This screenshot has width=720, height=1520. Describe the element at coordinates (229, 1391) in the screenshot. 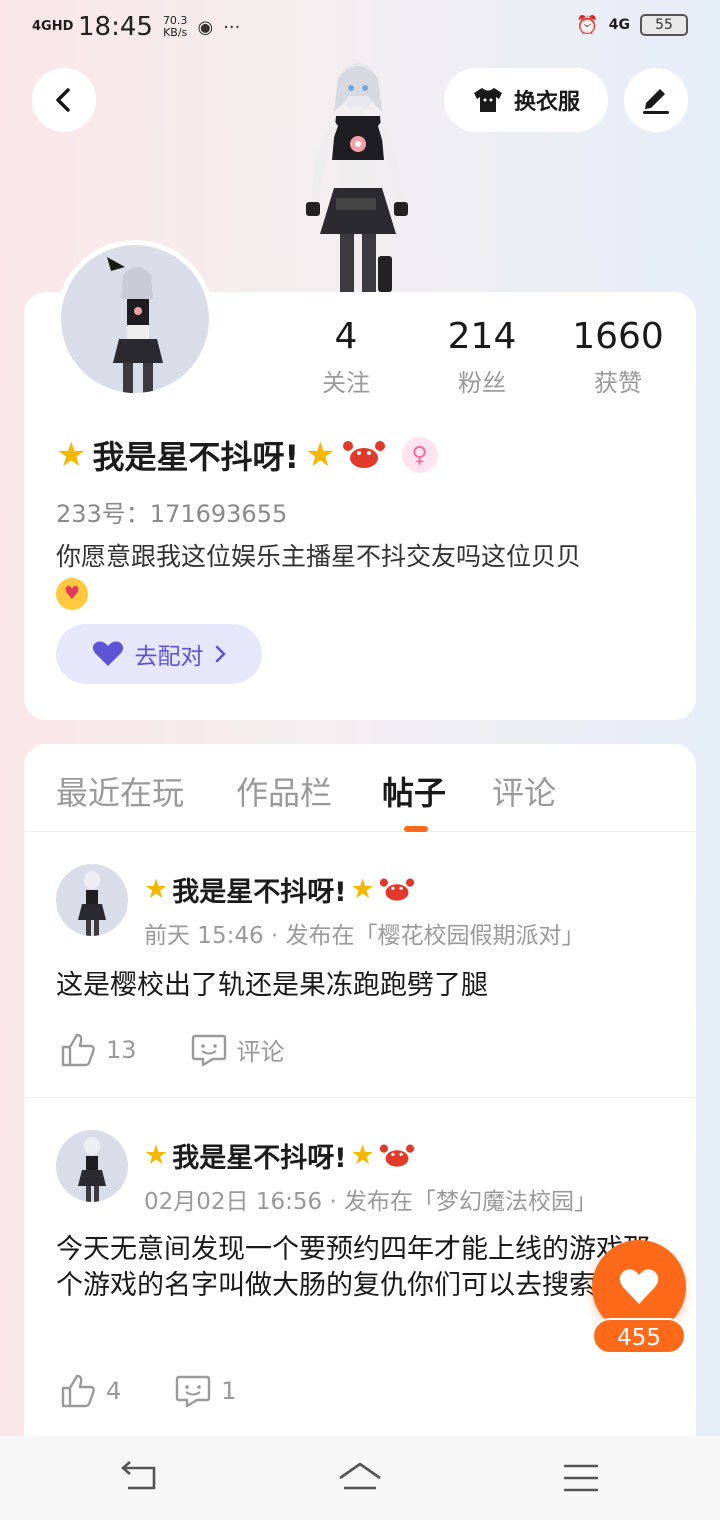

I see `comment-count: 1` at that location.